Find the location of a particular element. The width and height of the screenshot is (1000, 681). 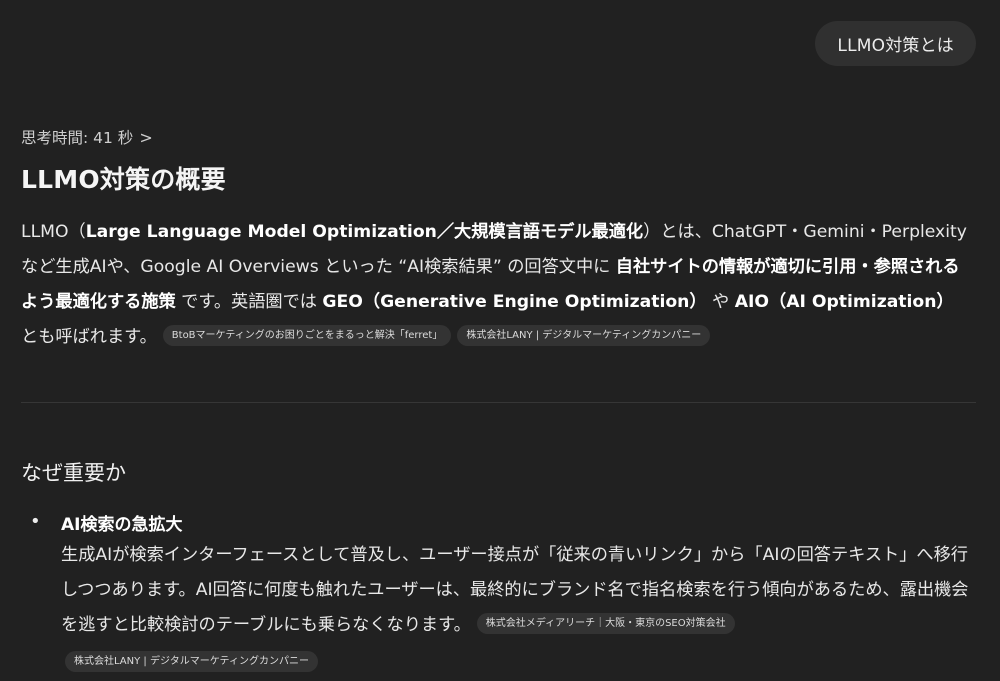

intro-text: LLMO（ is located at coordinates (53, 232).